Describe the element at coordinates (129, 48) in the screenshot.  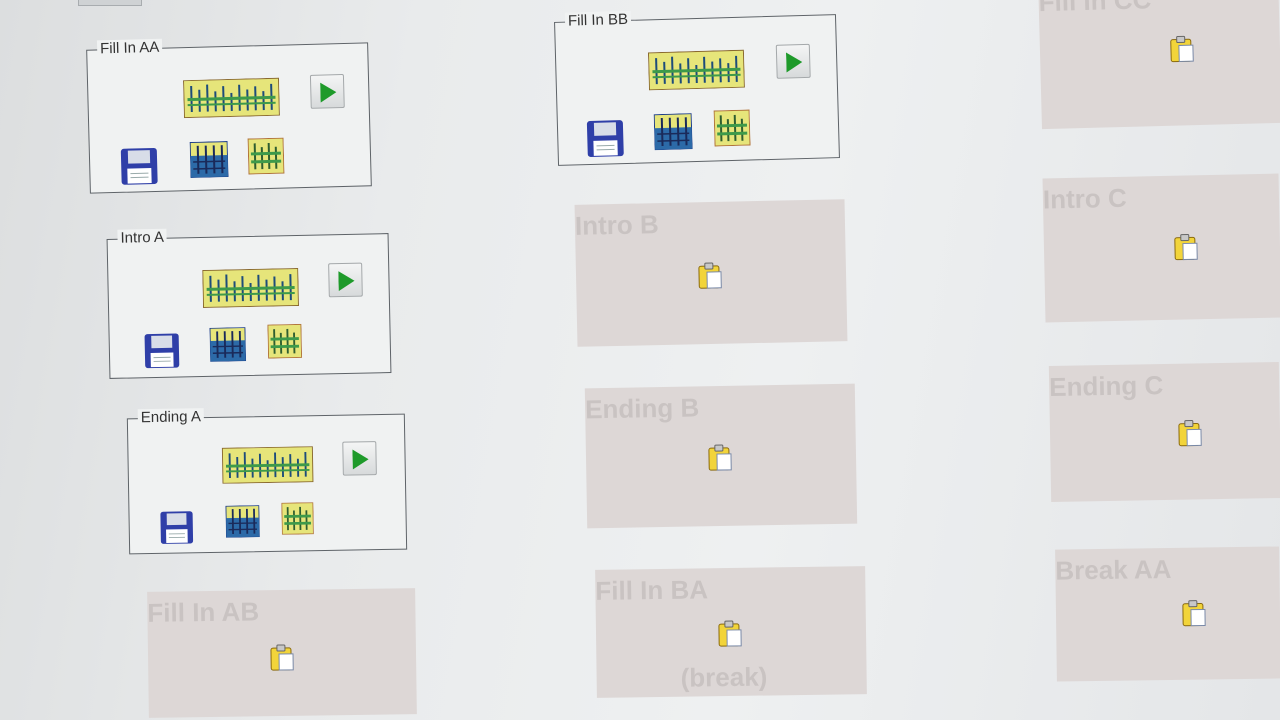
I see `panel-title: Fill In AA` at that location.